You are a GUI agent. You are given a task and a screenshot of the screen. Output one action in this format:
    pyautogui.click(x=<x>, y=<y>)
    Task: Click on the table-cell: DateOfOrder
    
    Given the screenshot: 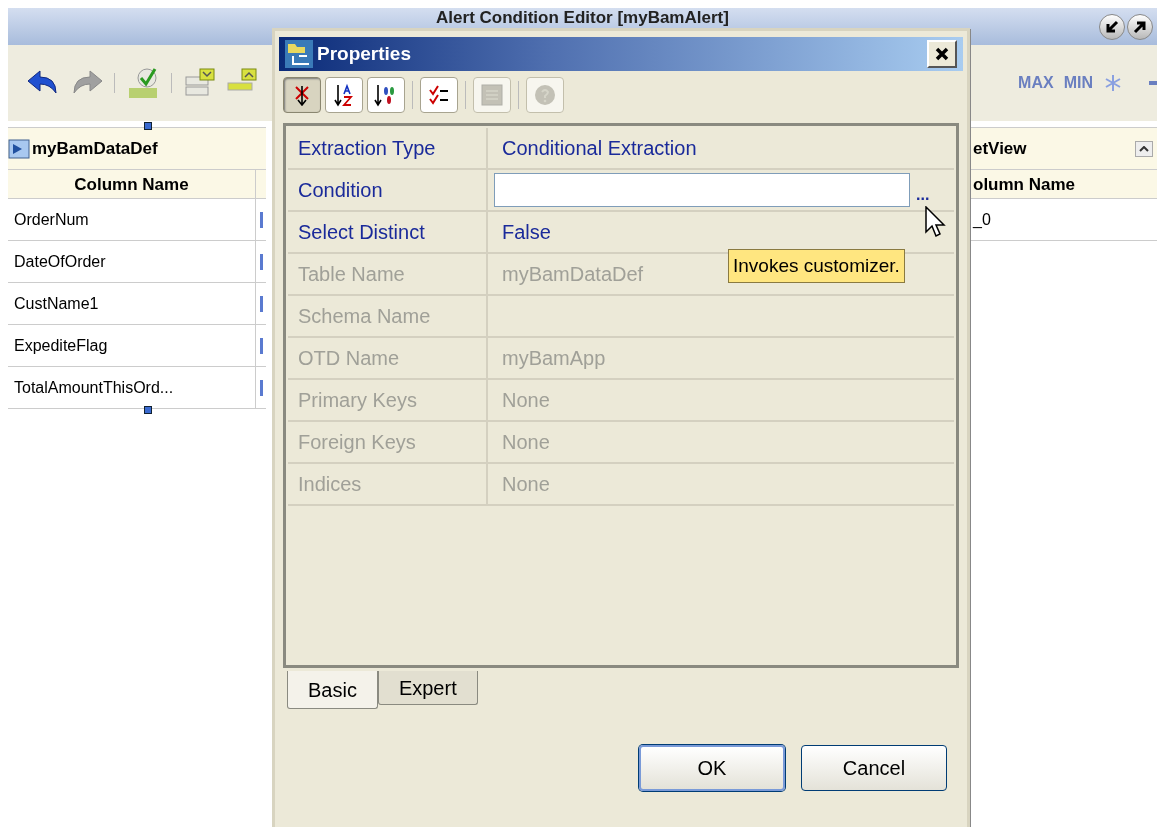 What is the action you would take?
    pyautogui.click(x=132, y=261)
    